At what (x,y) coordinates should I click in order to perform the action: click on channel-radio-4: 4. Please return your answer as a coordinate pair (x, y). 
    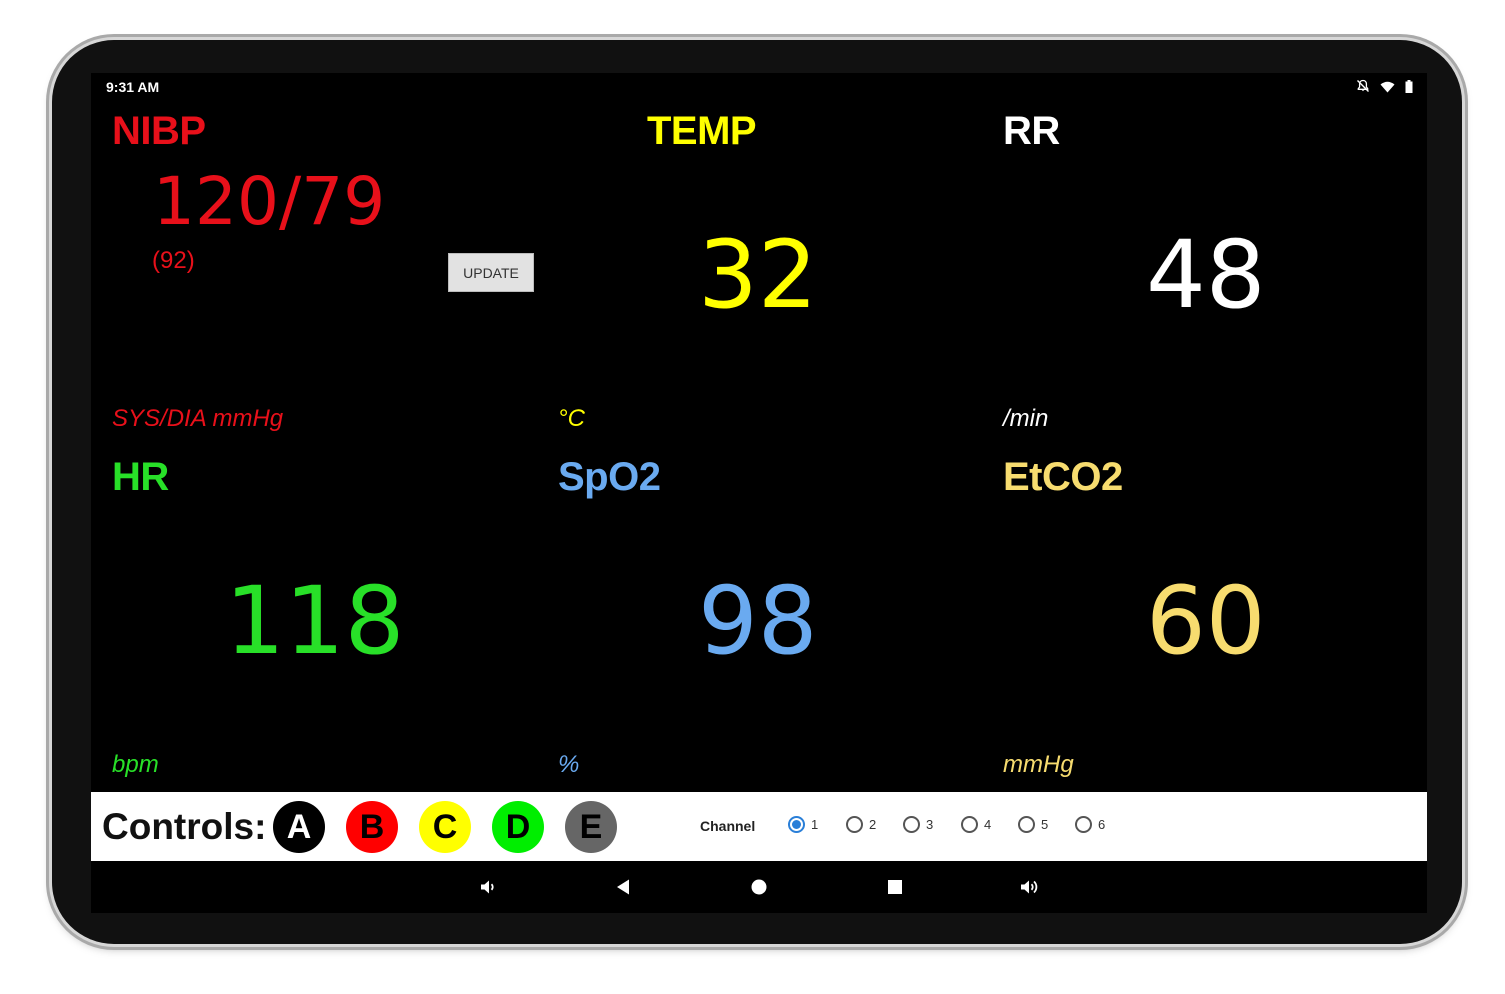
    Looking at the image, I should click on (976, 824).